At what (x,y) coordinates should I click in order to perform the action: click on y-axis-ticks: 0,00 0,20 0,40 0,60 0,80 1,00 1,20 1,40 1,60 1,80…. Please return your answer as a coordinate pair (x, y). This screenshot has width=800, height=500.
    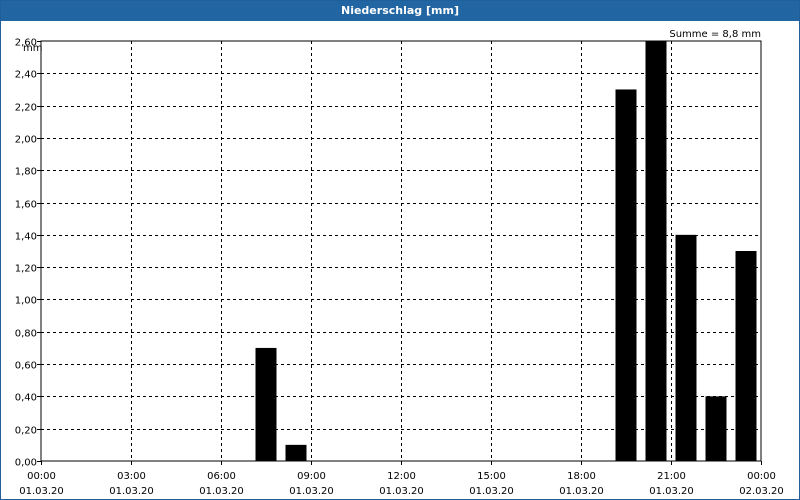
    Looking at the image, I should click on (28, 253).